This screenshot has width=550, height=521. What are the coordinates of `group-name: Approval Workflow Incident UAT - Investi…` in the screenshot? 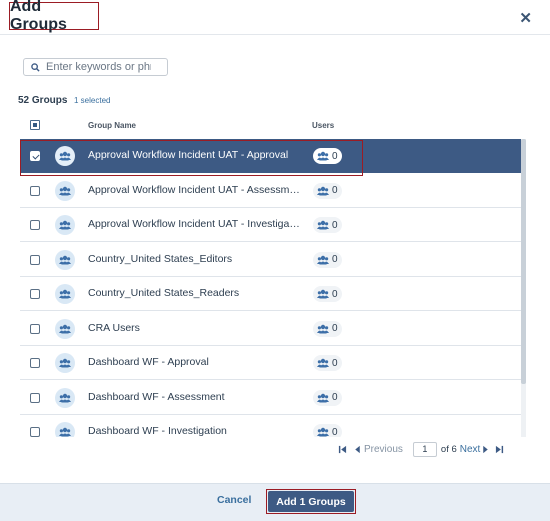 It's located at (194, 224).